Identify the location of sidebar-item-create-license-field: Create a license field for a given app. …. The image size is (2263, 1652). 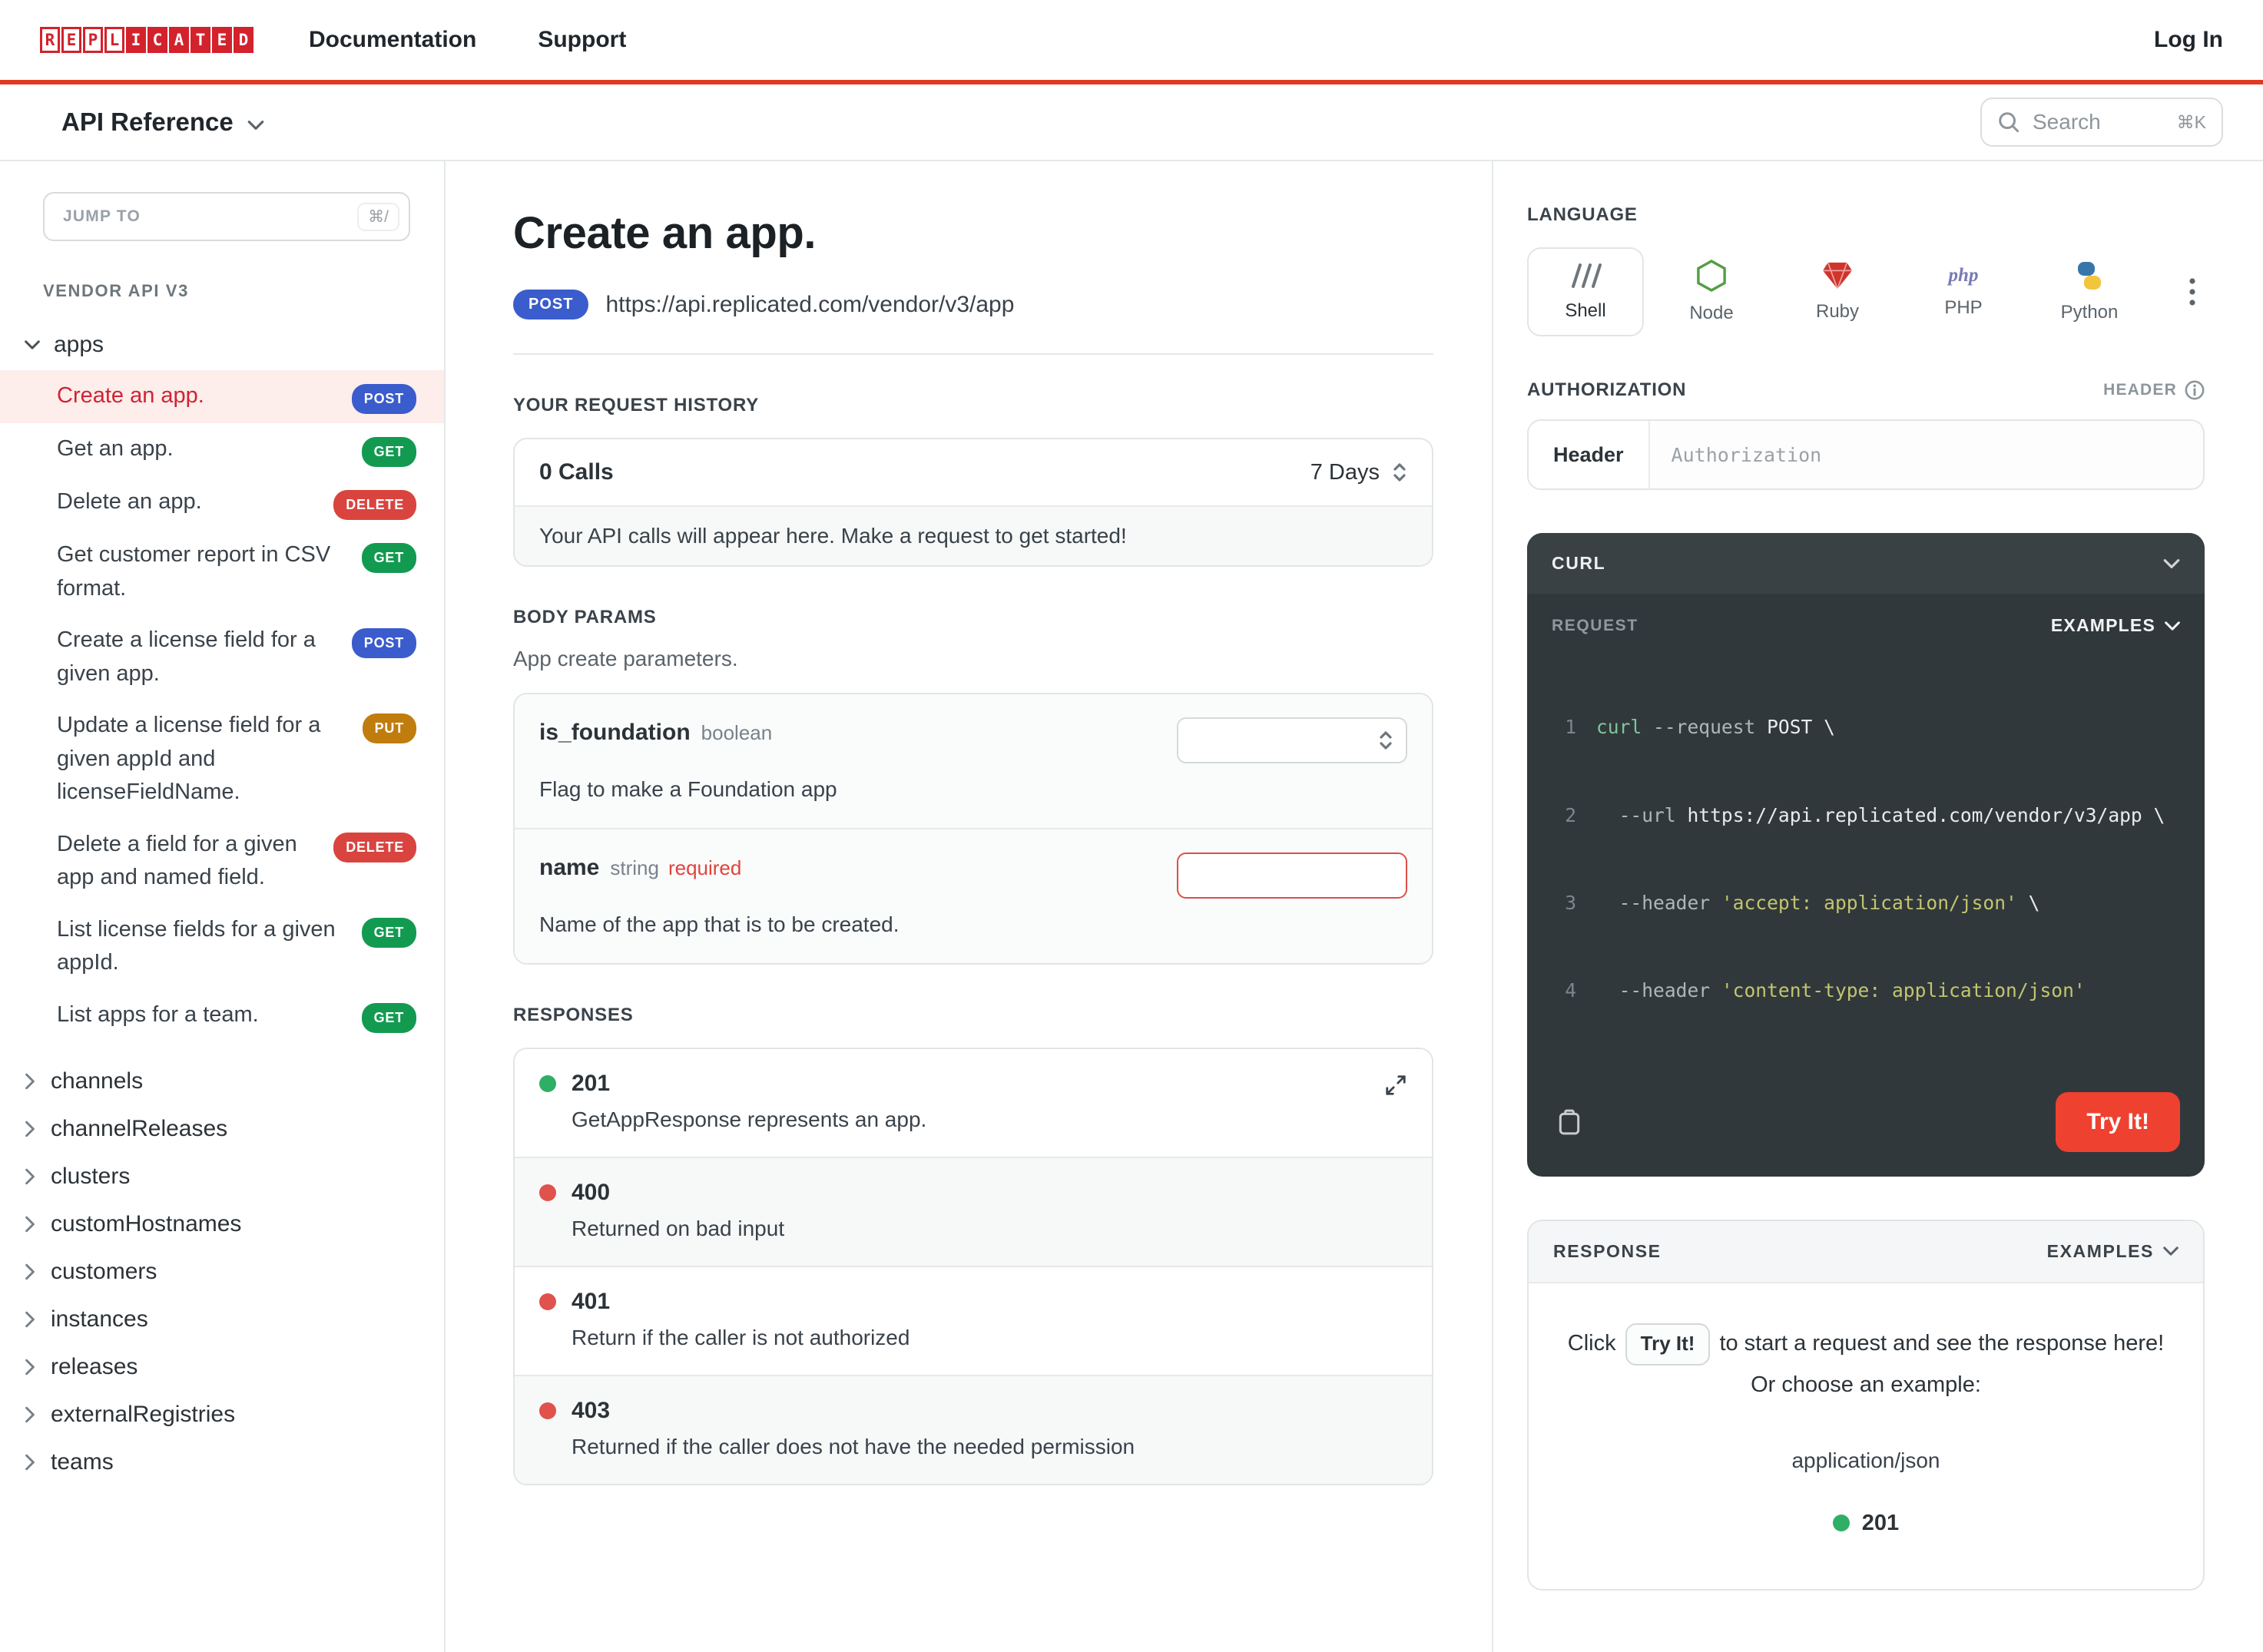
(222, 657).